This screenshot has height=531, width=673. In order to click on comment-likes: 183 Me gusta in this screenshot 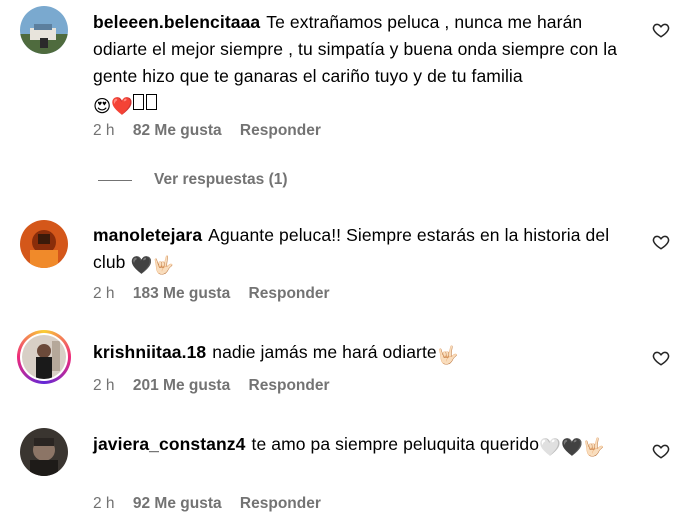, I will do `click(181, 293)`.